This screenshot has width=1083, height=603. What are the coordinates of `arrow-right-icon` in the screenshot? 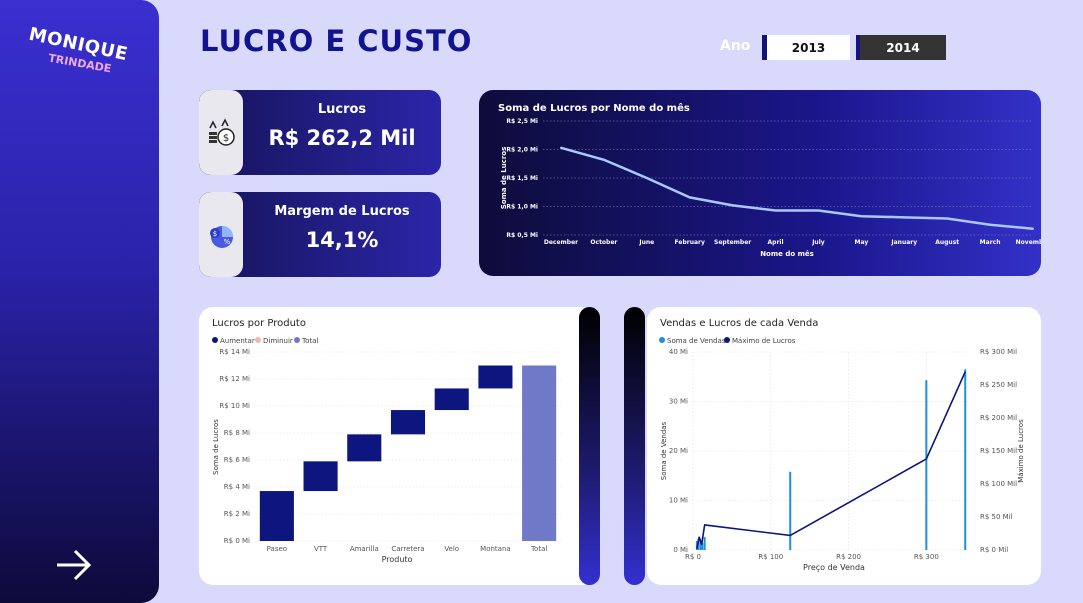 It's located at (74, 565).